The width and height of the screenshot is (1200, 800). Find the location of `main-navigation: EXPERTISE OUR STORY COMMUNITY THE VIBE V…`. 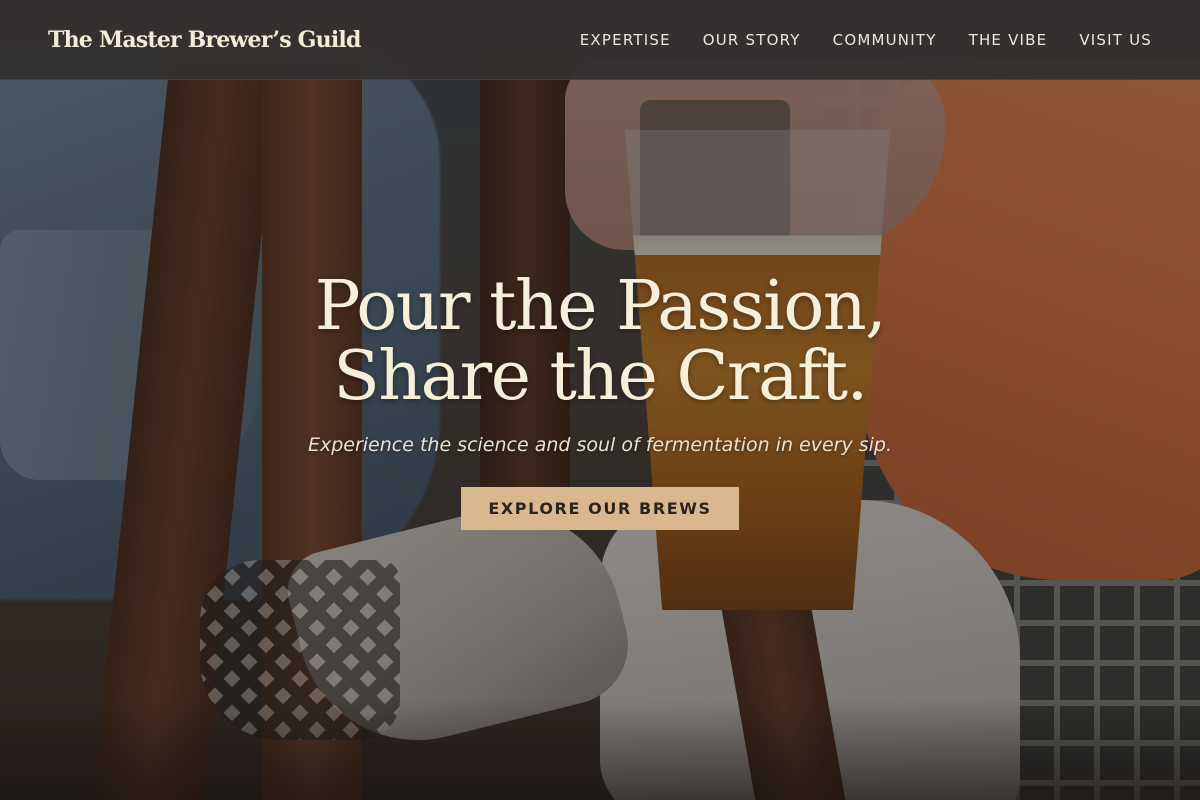

main-navigation: EXPERTISE OUR STORY COMMUNITY THE VIBE V… is located at coordinates (866, 40).